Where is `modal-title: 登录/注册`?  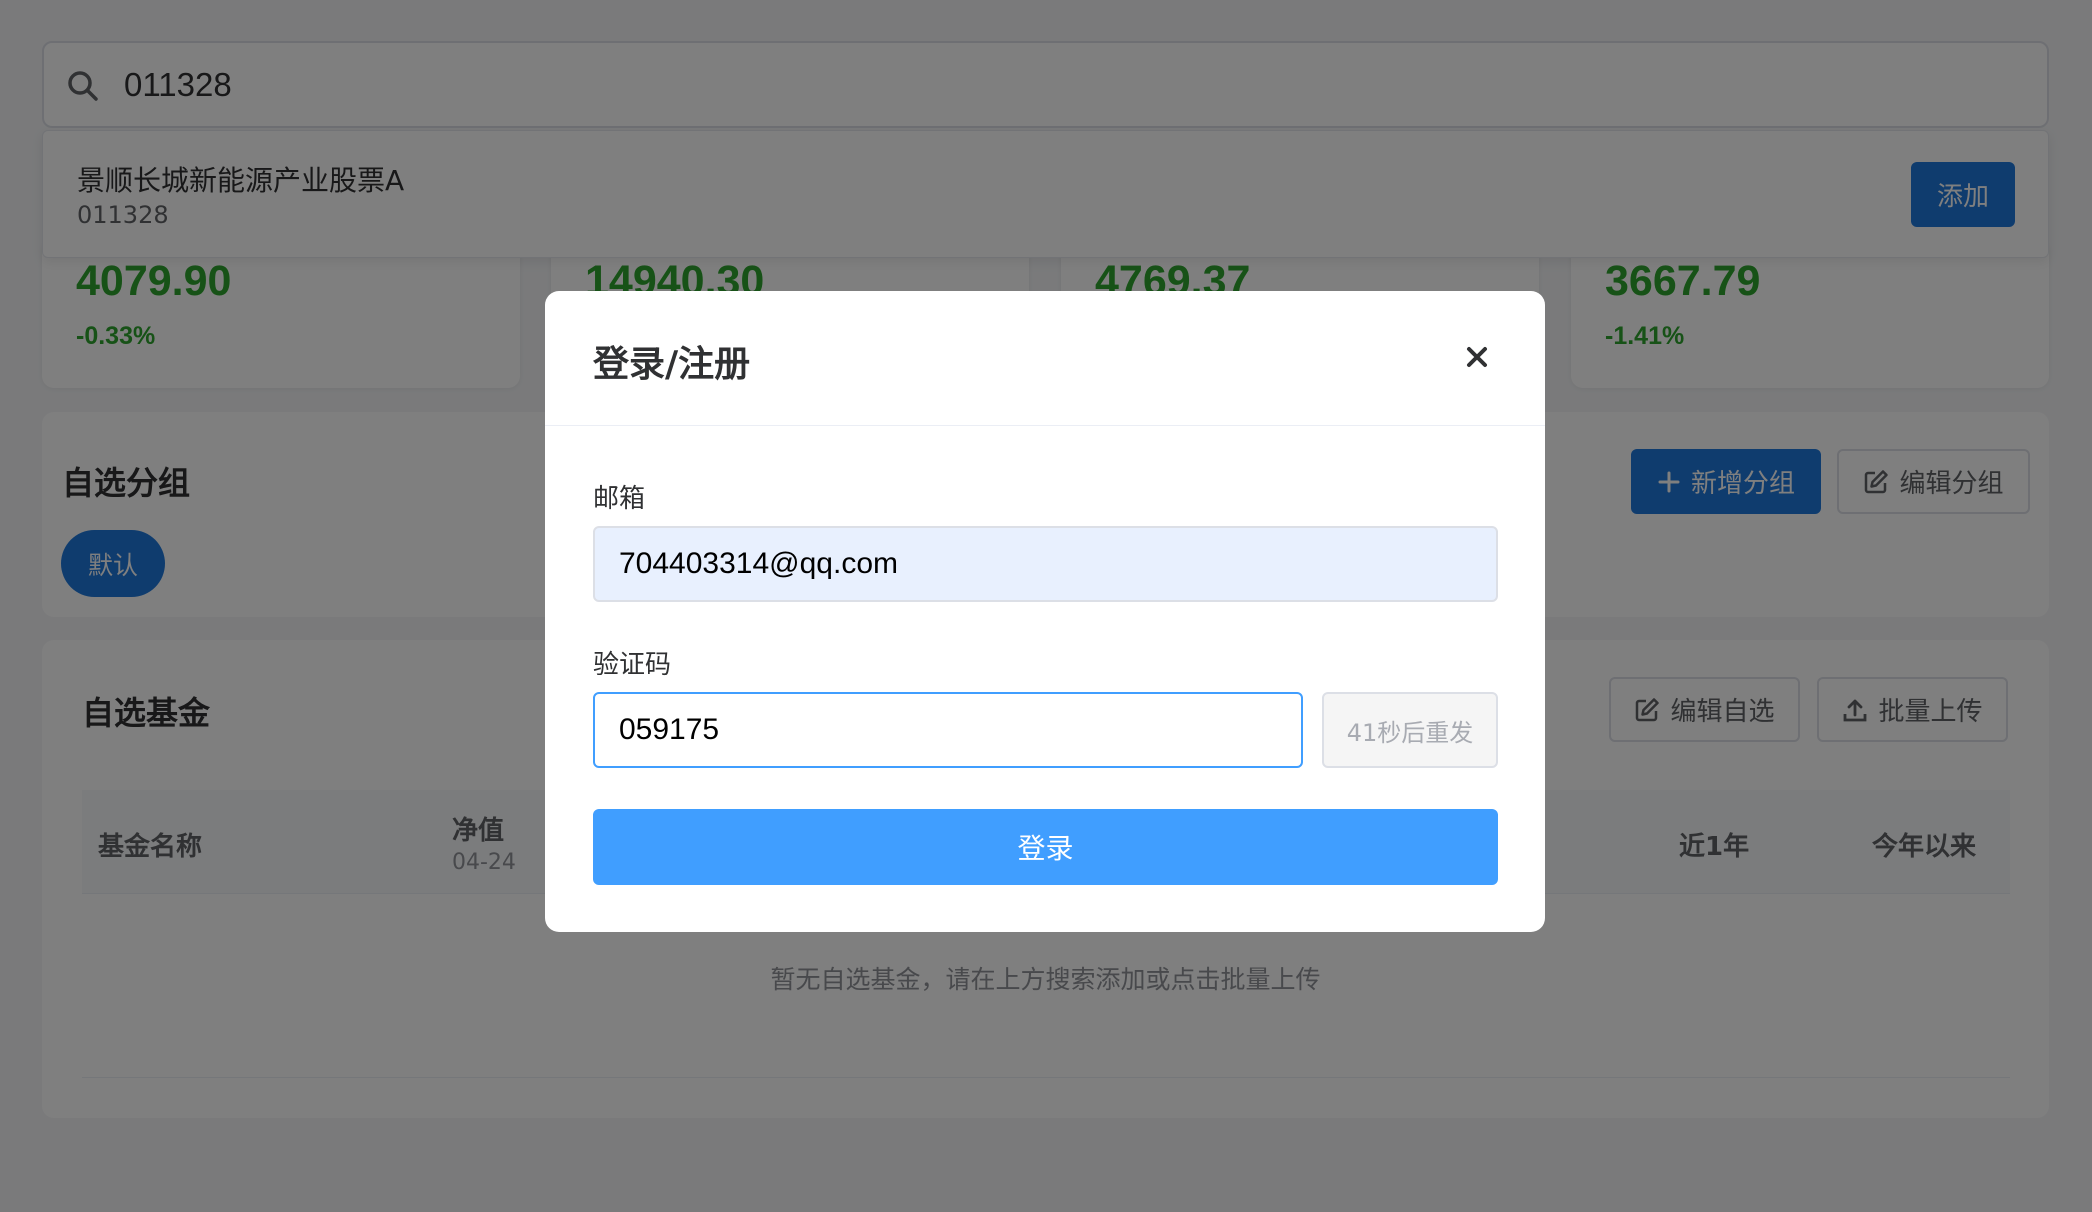
modal-title: 登录/注册 is located at coordinates (672, 364).